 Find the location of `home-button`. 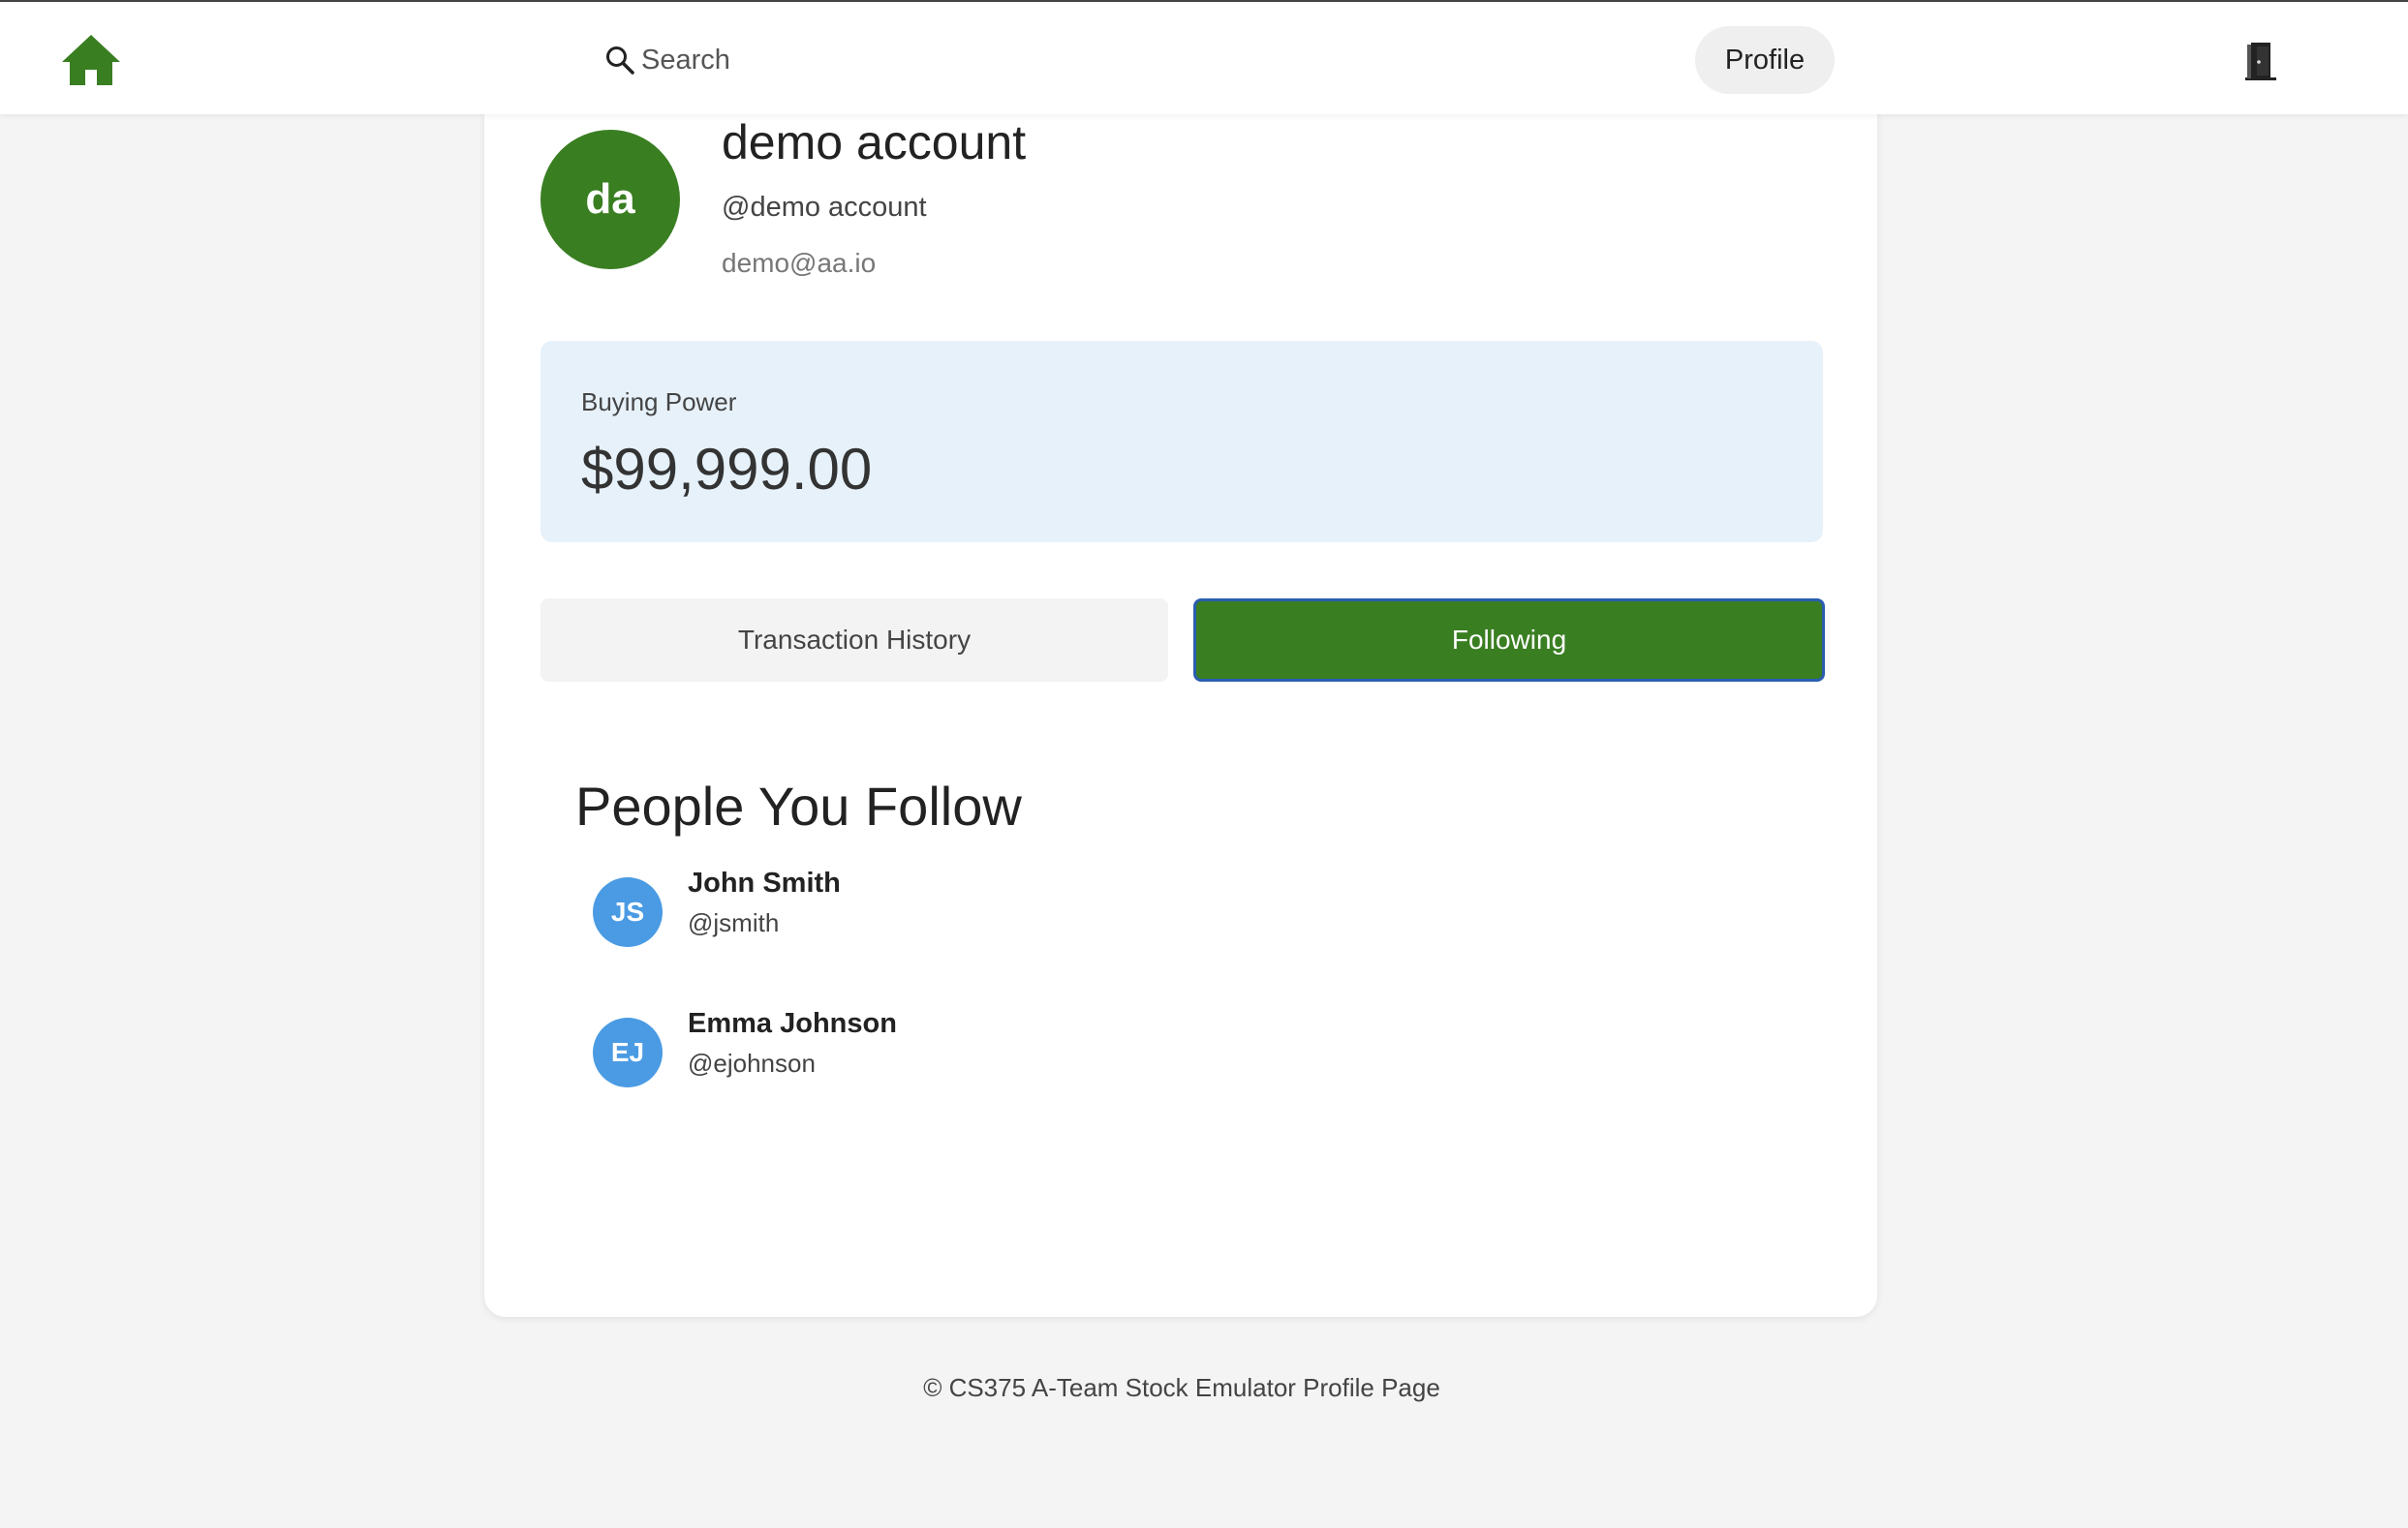

home-button is located at coordinates (91, 60).